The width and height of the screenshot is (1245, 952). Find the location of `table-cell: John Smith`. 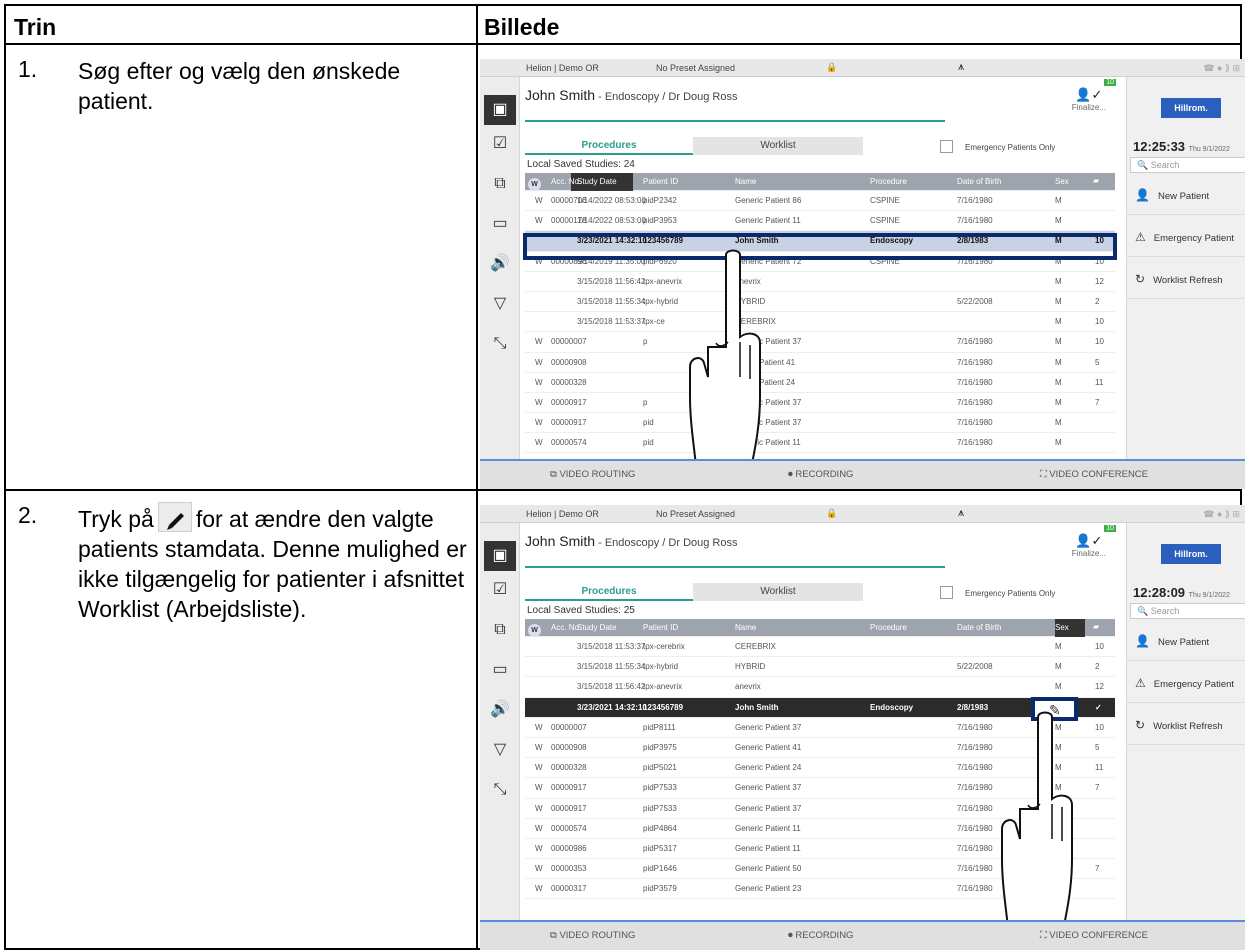

table-cell: John Smith is located at coordinates (757, 707).